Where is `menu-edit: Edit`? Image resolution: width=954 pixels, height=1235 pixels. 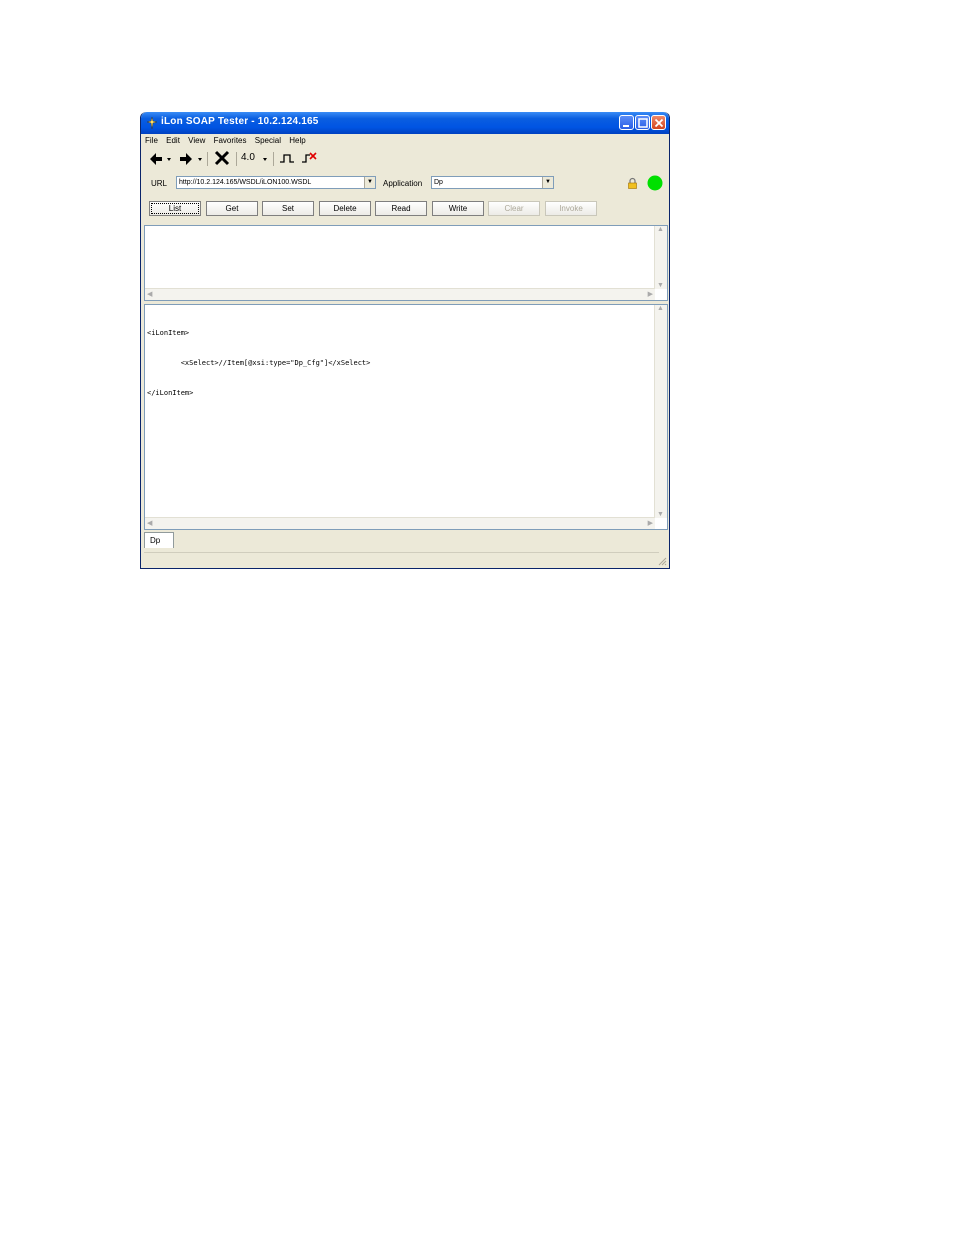
menu-edit: Edit is located at coordinates (173, 141).